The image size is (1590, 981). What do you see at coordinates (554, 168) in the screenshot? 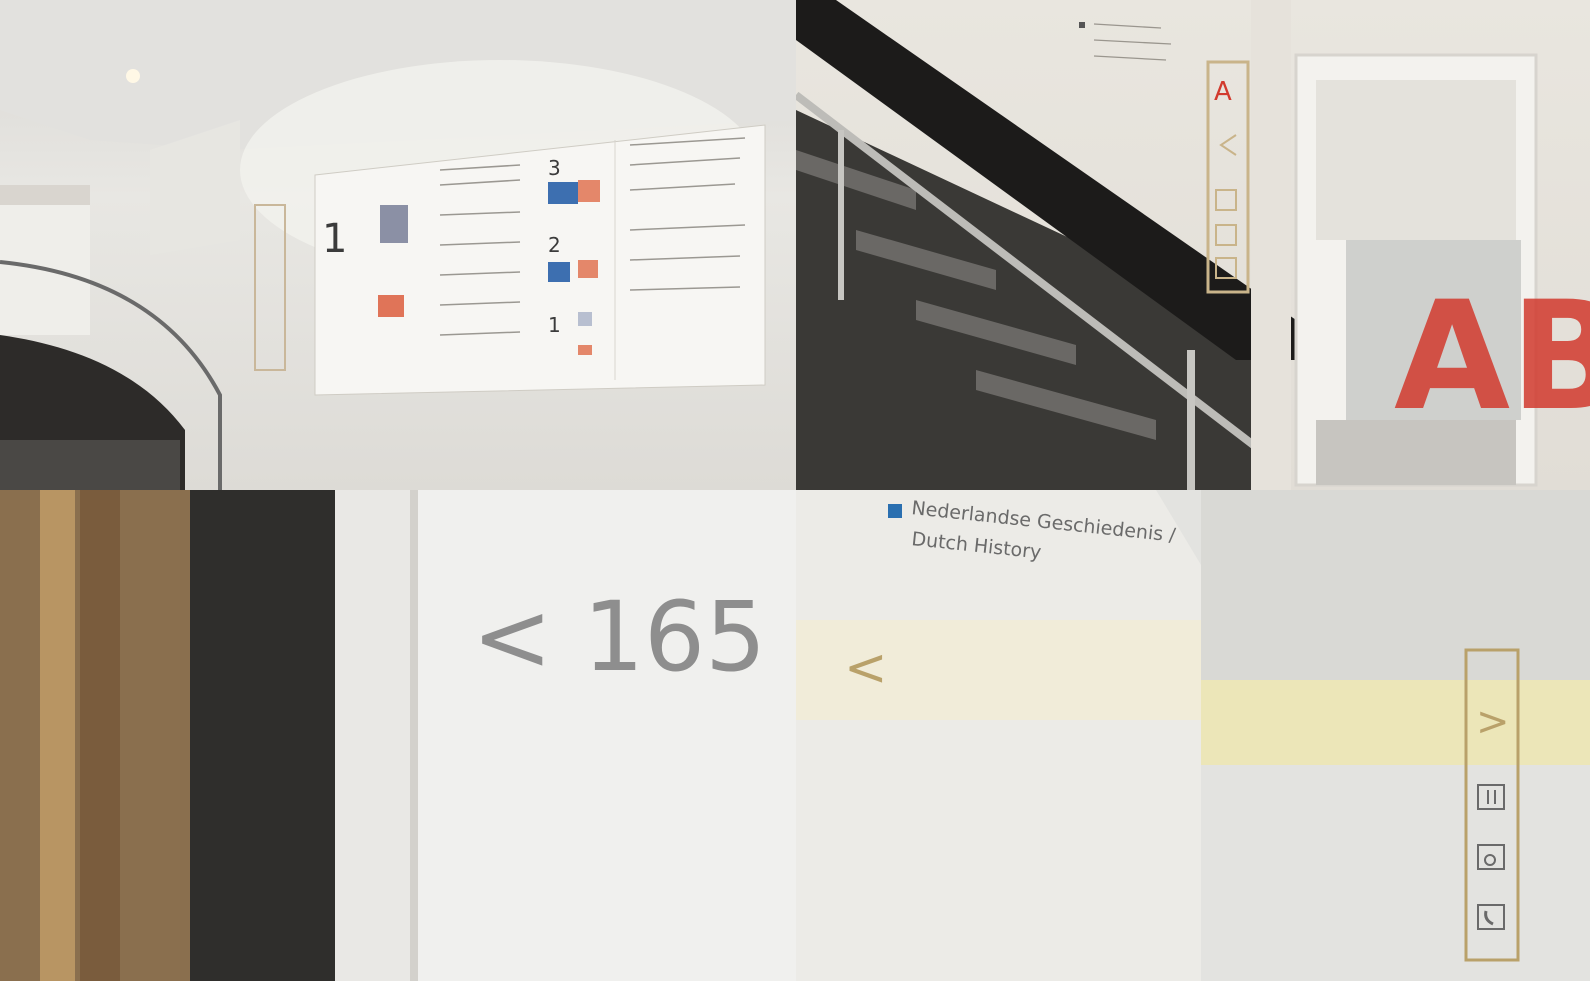
I see `floor-number-3: 3` at bounding box center [554, 168].